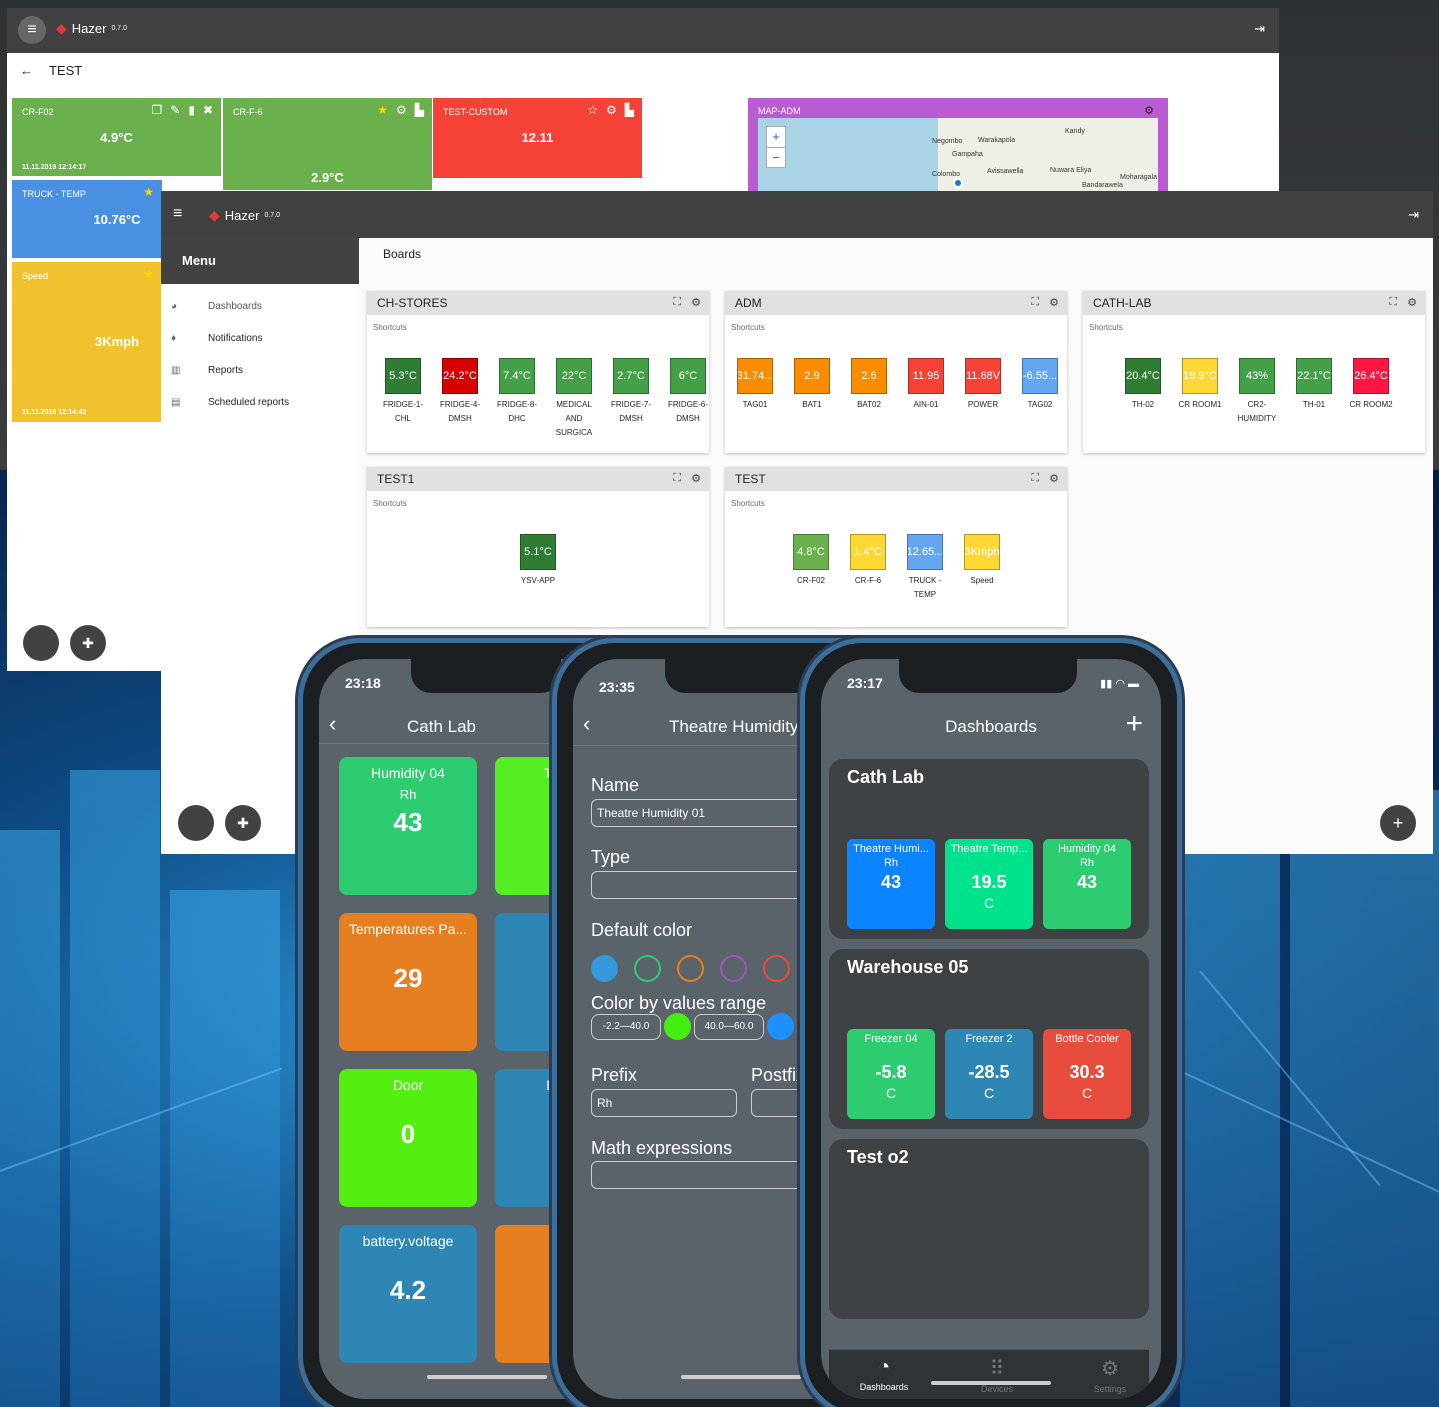  What do you see at coordinates (191, 110) in the screenshot?
I see `delete-icon: ▮` at bounding box center [191, 110].